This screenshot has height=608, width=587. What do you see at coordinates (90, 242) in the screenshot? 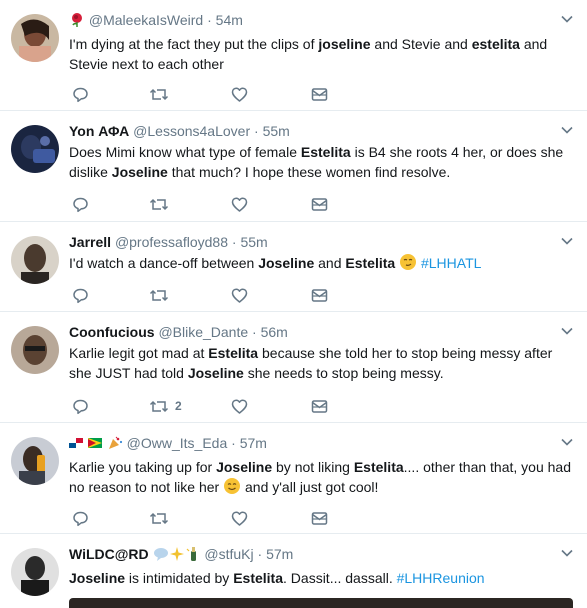
I see `display-name: Jarrell` at bounding box center [90, 242].